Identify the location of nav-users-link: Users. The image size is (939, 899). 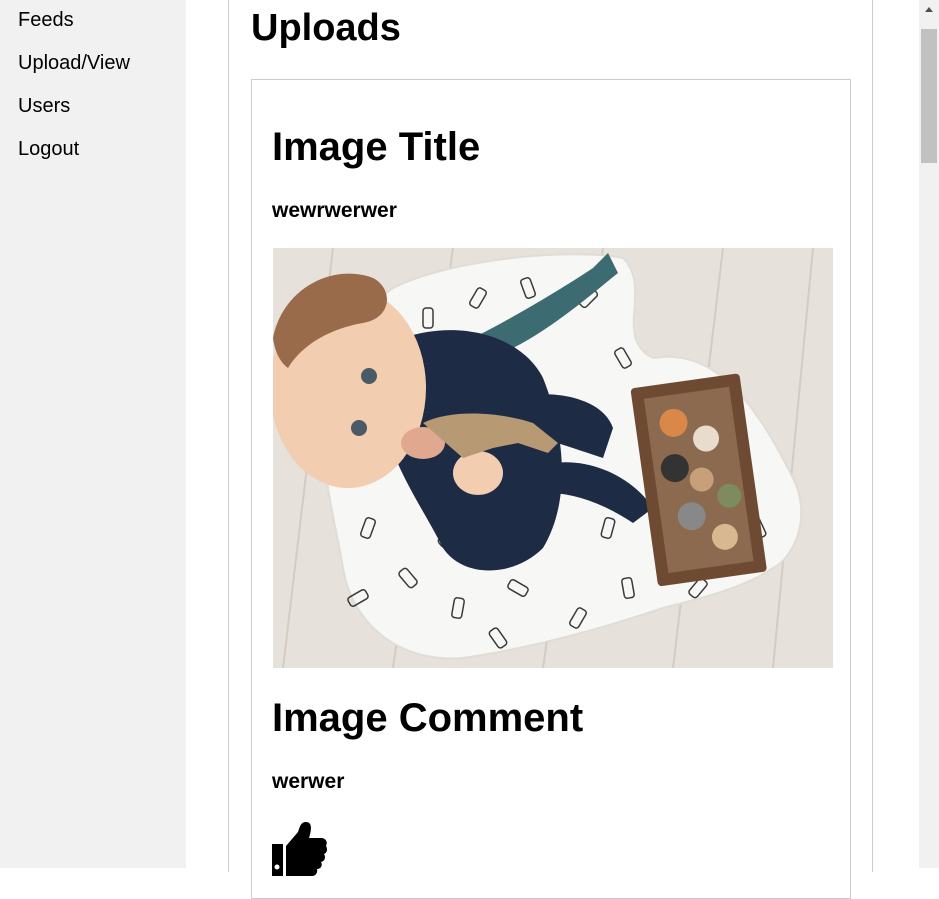
(44, 106).